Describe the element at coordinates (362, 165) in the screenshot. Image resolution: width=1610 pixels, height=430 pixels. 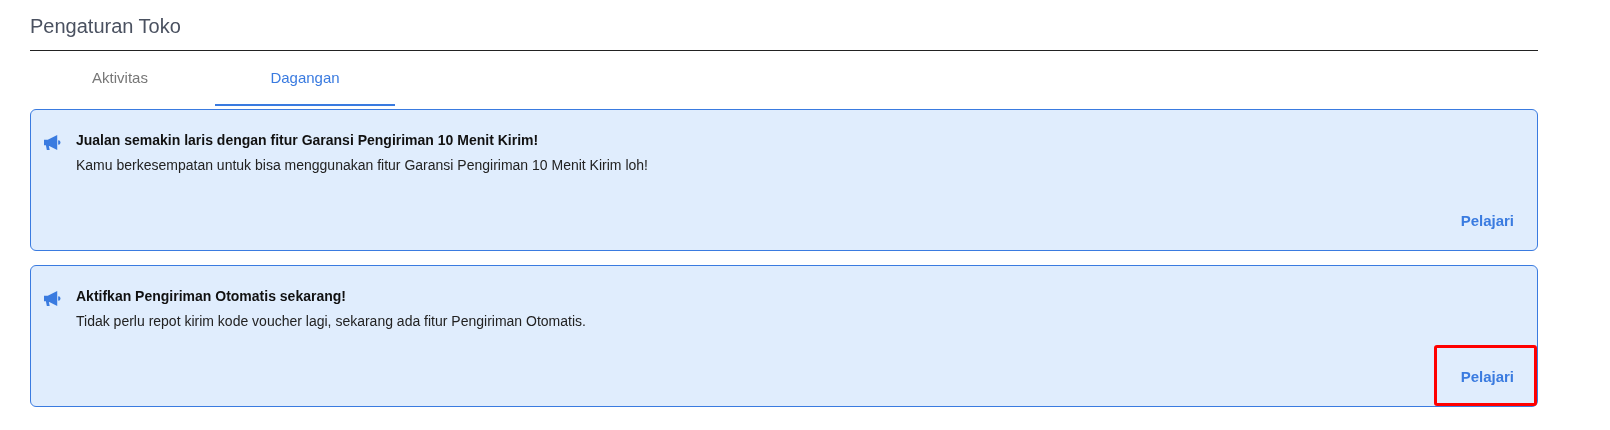
I see `announcement-text: Kamu berkesempatan untuk bisa menggunakan fitur Garansi Pengiriman 10 Menit Kirim loh!` at that location.